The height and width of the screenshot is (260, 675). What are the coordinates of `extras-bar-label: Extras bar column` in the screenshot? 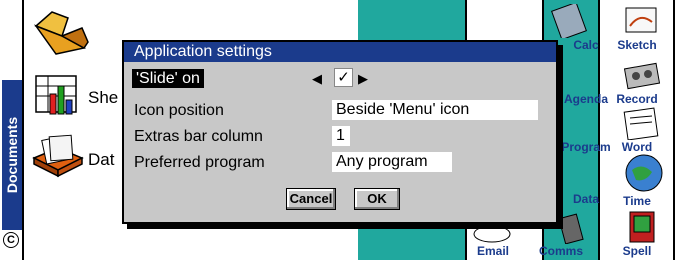 It's located at (198, 136).